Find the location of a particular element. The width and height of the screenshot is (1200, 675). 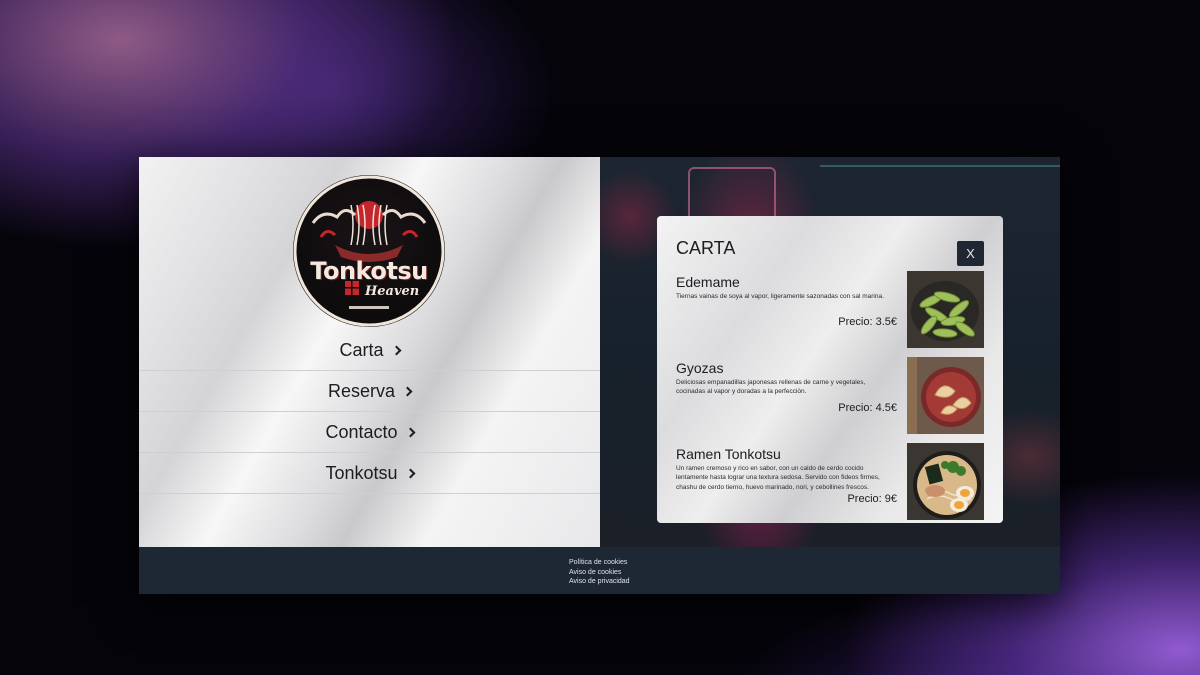

brand-subtitle: Heaven is located at coordinates (392, 291).